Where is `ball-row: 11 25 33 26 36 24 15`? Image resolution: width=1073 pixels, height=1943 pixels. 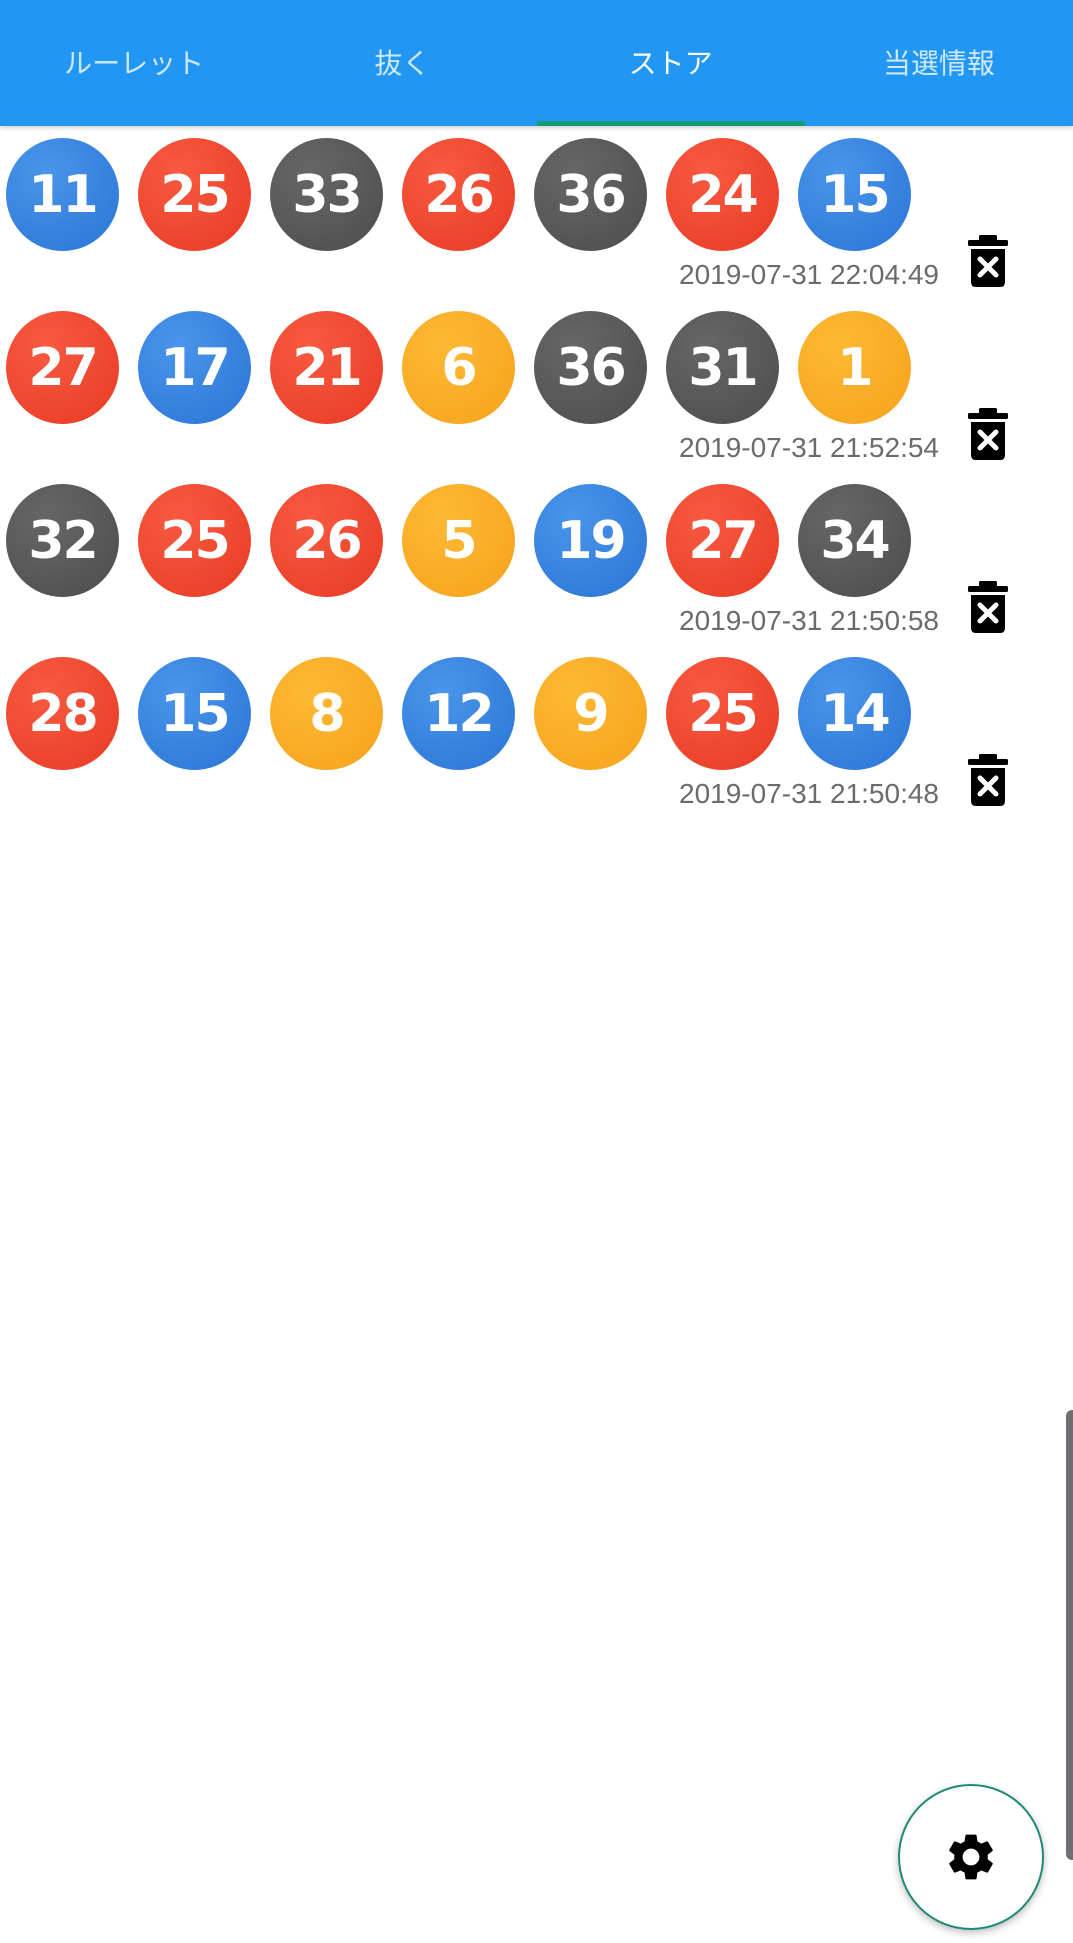
ball-row: 11 25 33 26 36 24 15 is located at coordinates (458, 194).